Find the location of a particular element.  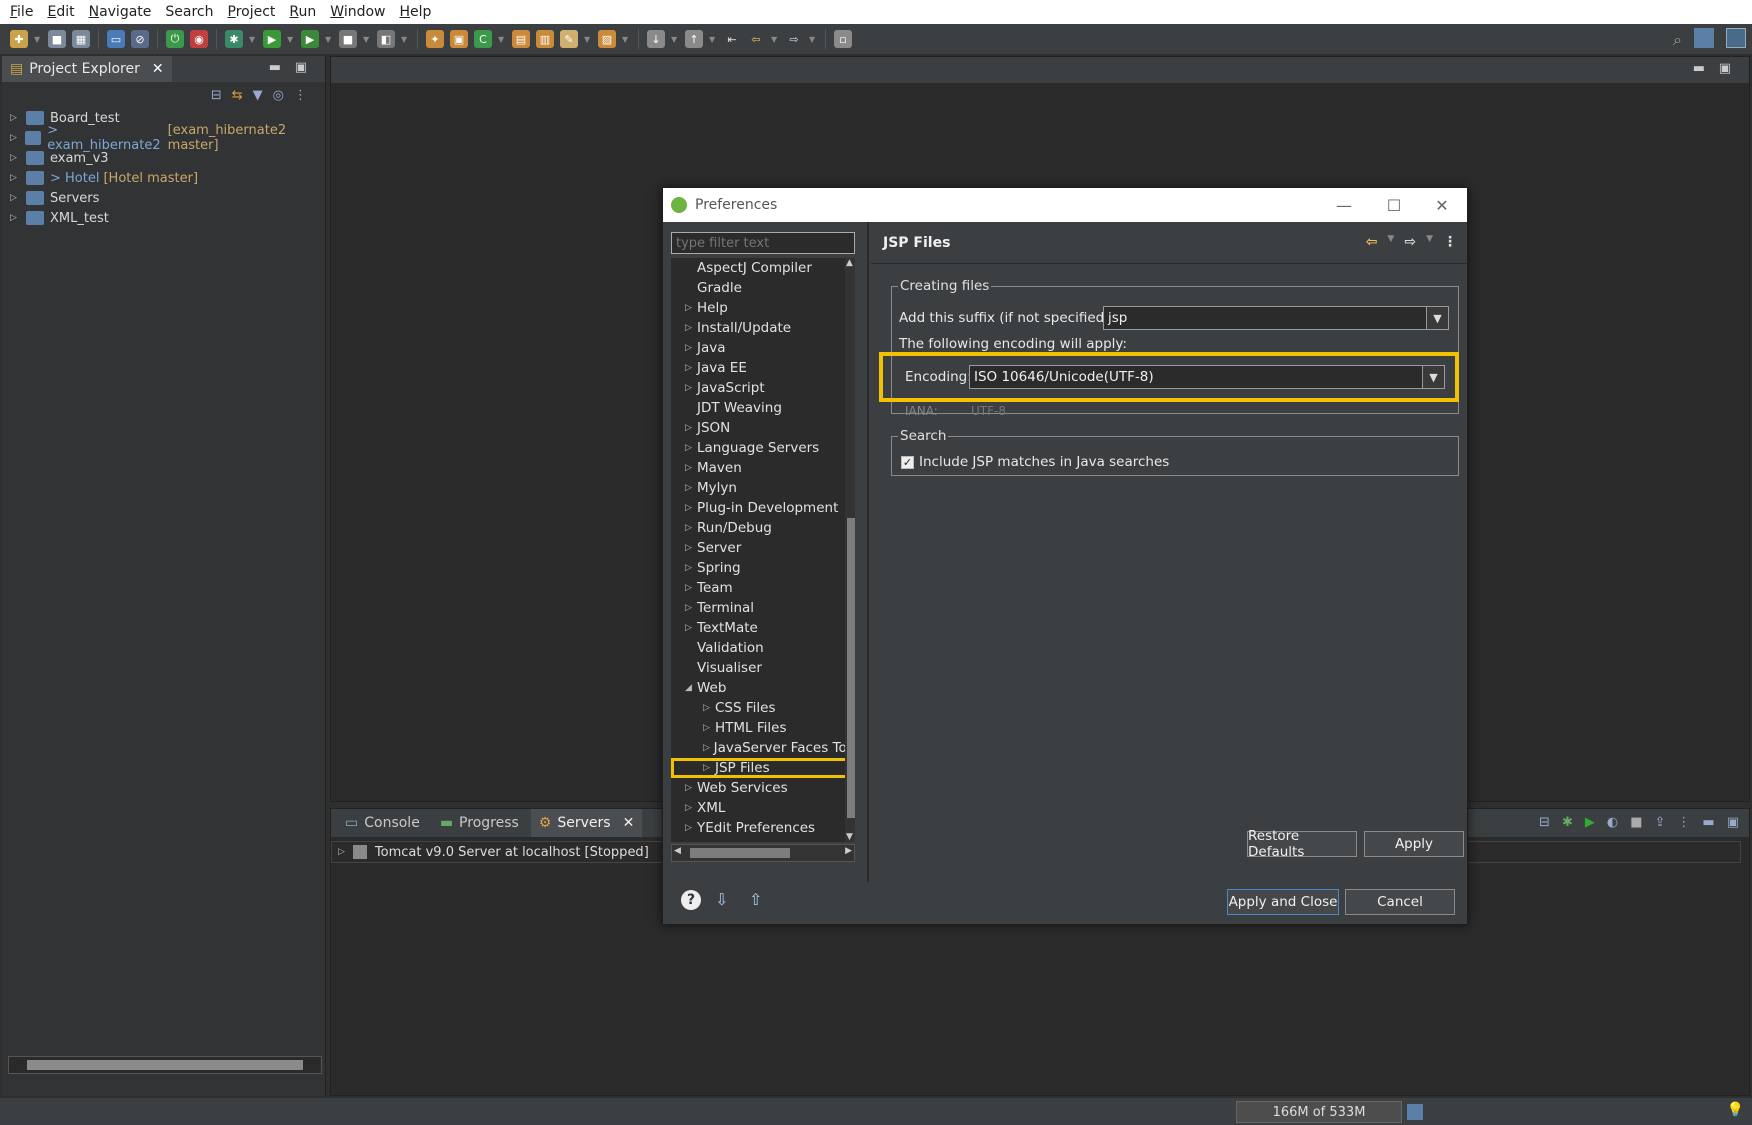

scroll-left-icon: ◀ is located at coordinates (677, 851).